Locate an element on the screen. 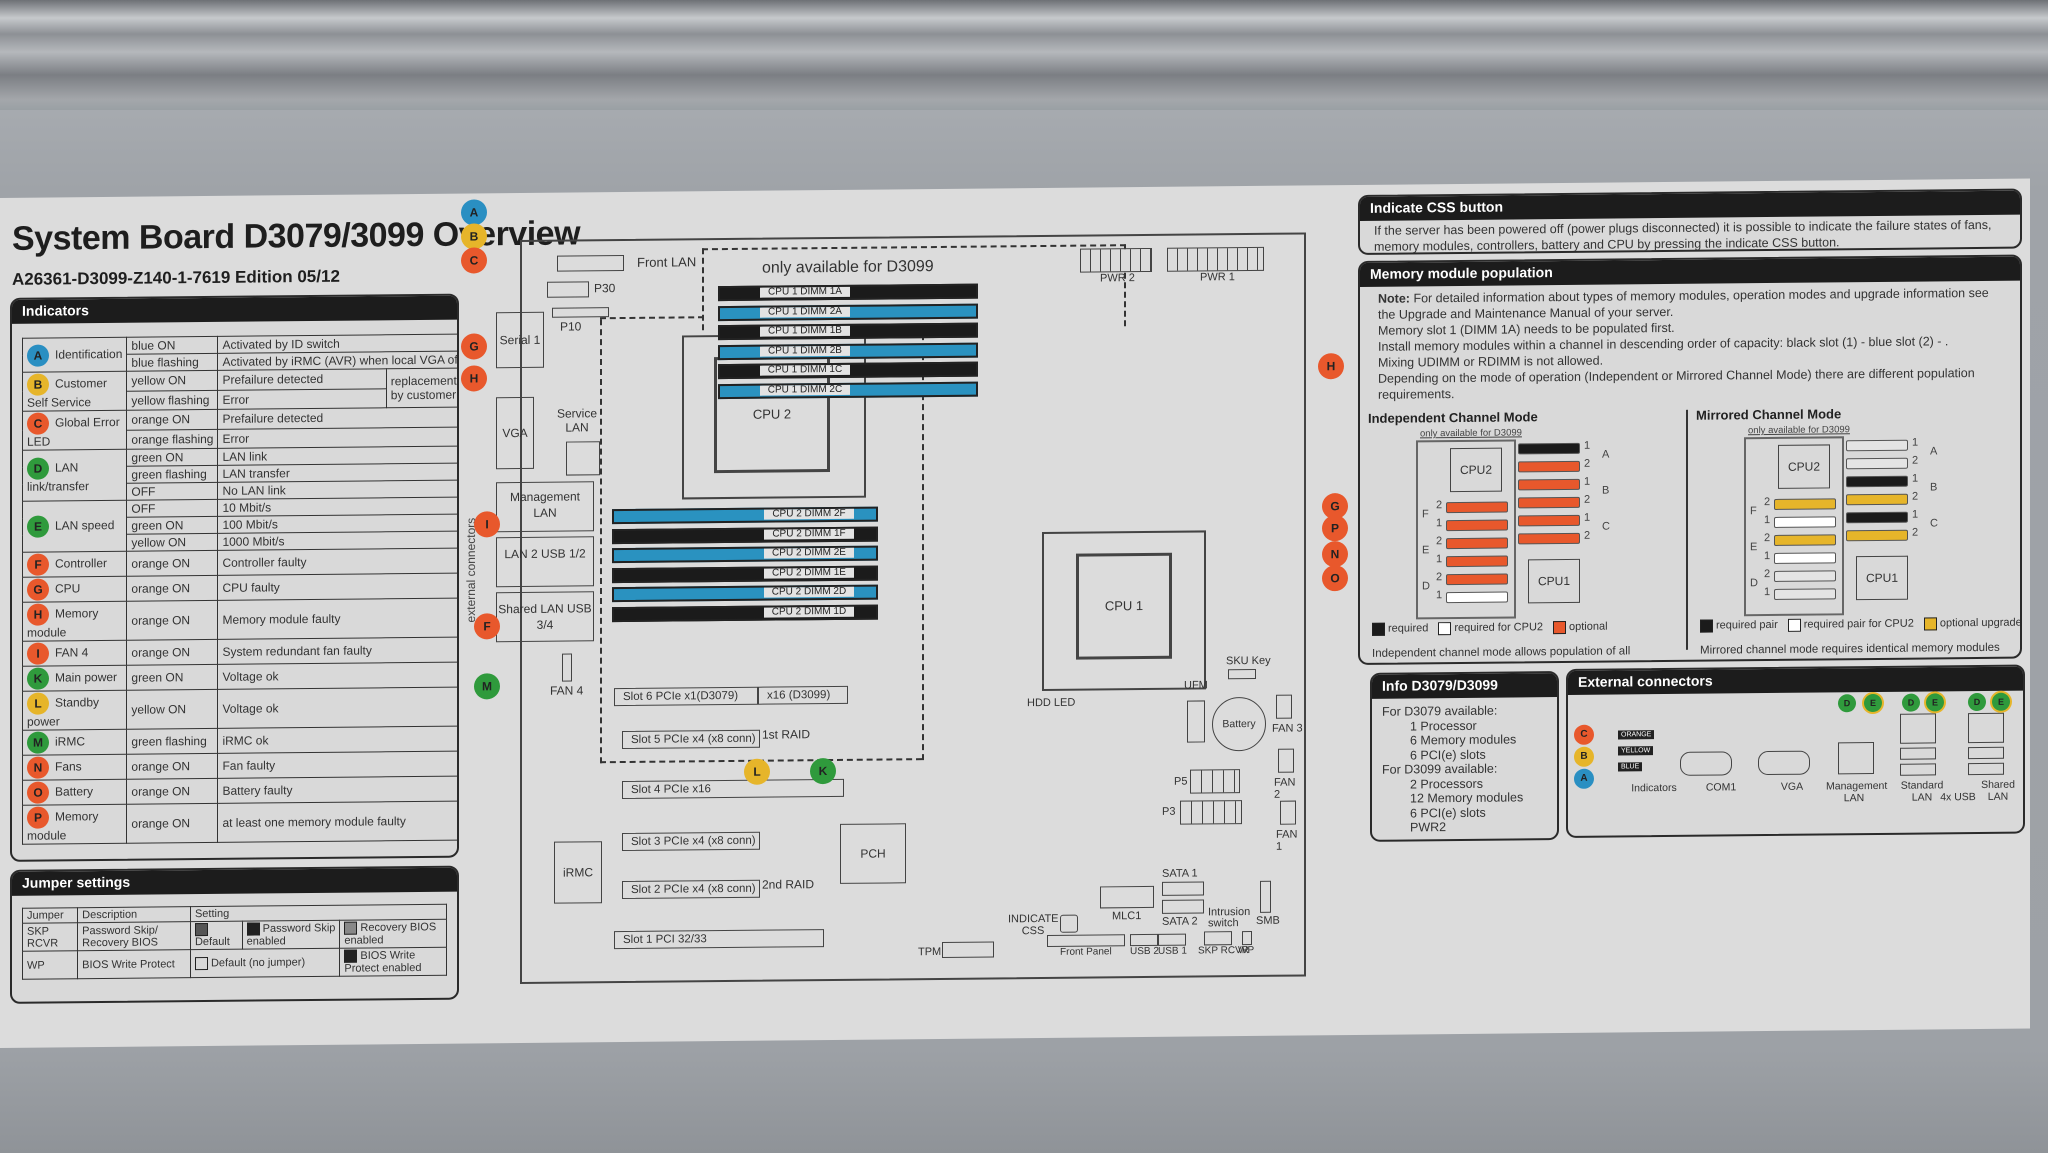  service-lan-connector is located at coordinates (583, 458).